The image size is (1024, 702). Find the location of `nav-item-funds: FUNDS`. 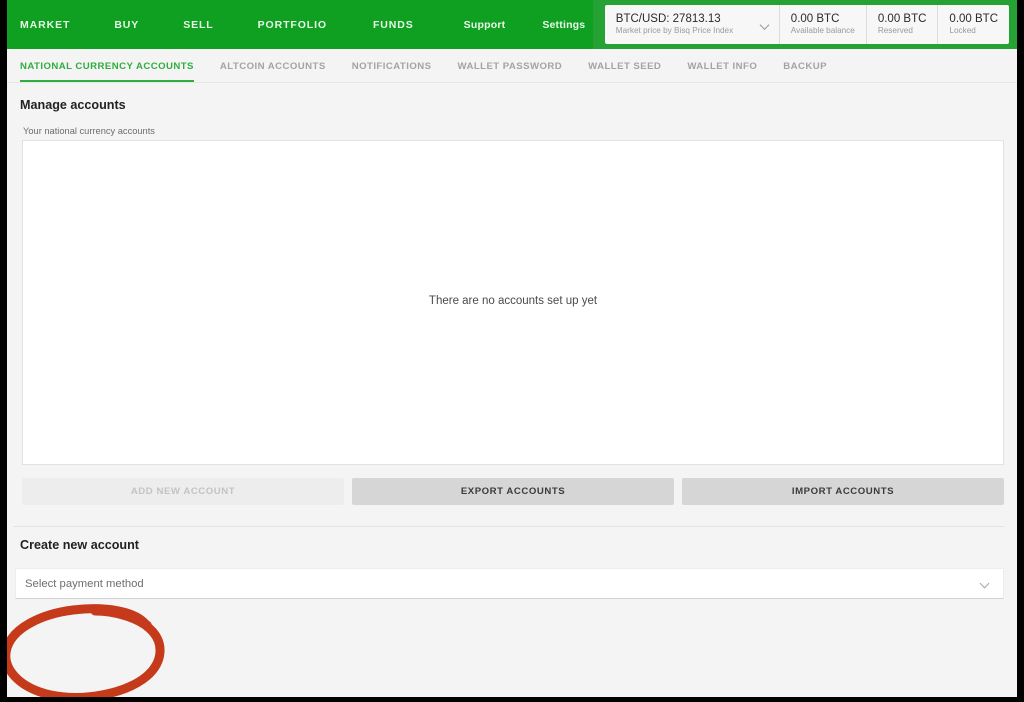

nav-item-funds: FUNDS is located at coordinates (393, 25).